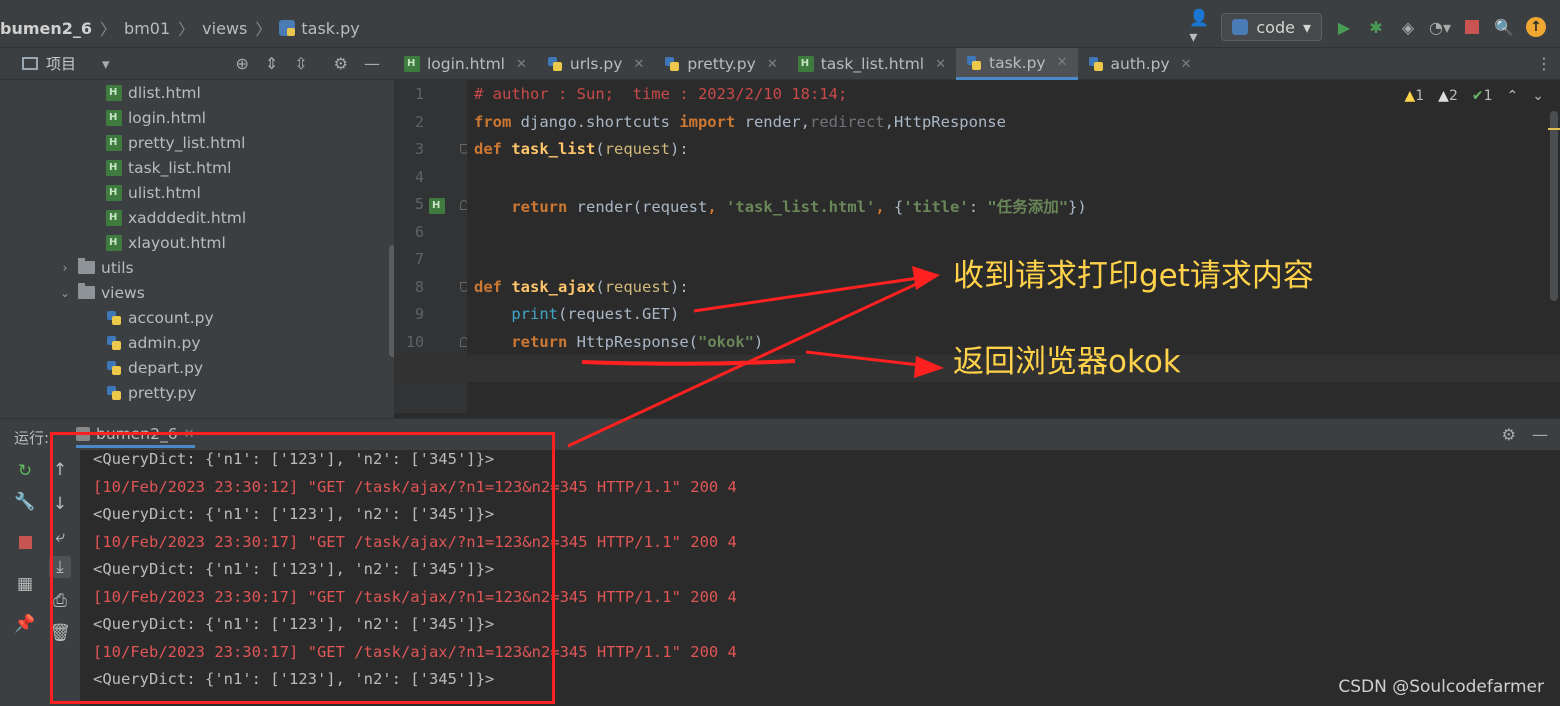  I want to click on chevron-right-icon: ›, so click(65, 268).